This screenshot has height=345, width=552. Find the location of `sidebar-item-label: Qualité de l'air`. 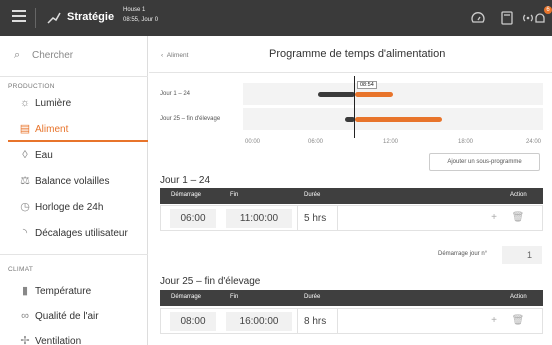

sidebar-item-label: Qualité de l'air is located at coordinates (67, 316).